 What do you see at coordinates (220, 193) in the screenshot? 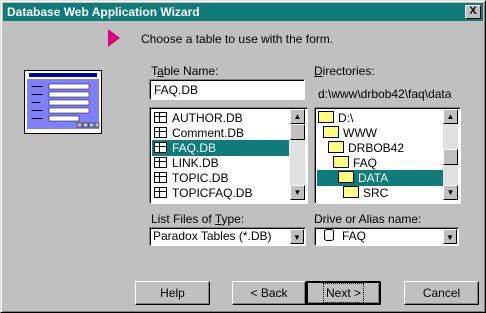
I see `file-item: TOPICFAQ.DB` at bounding box center [220, 193].